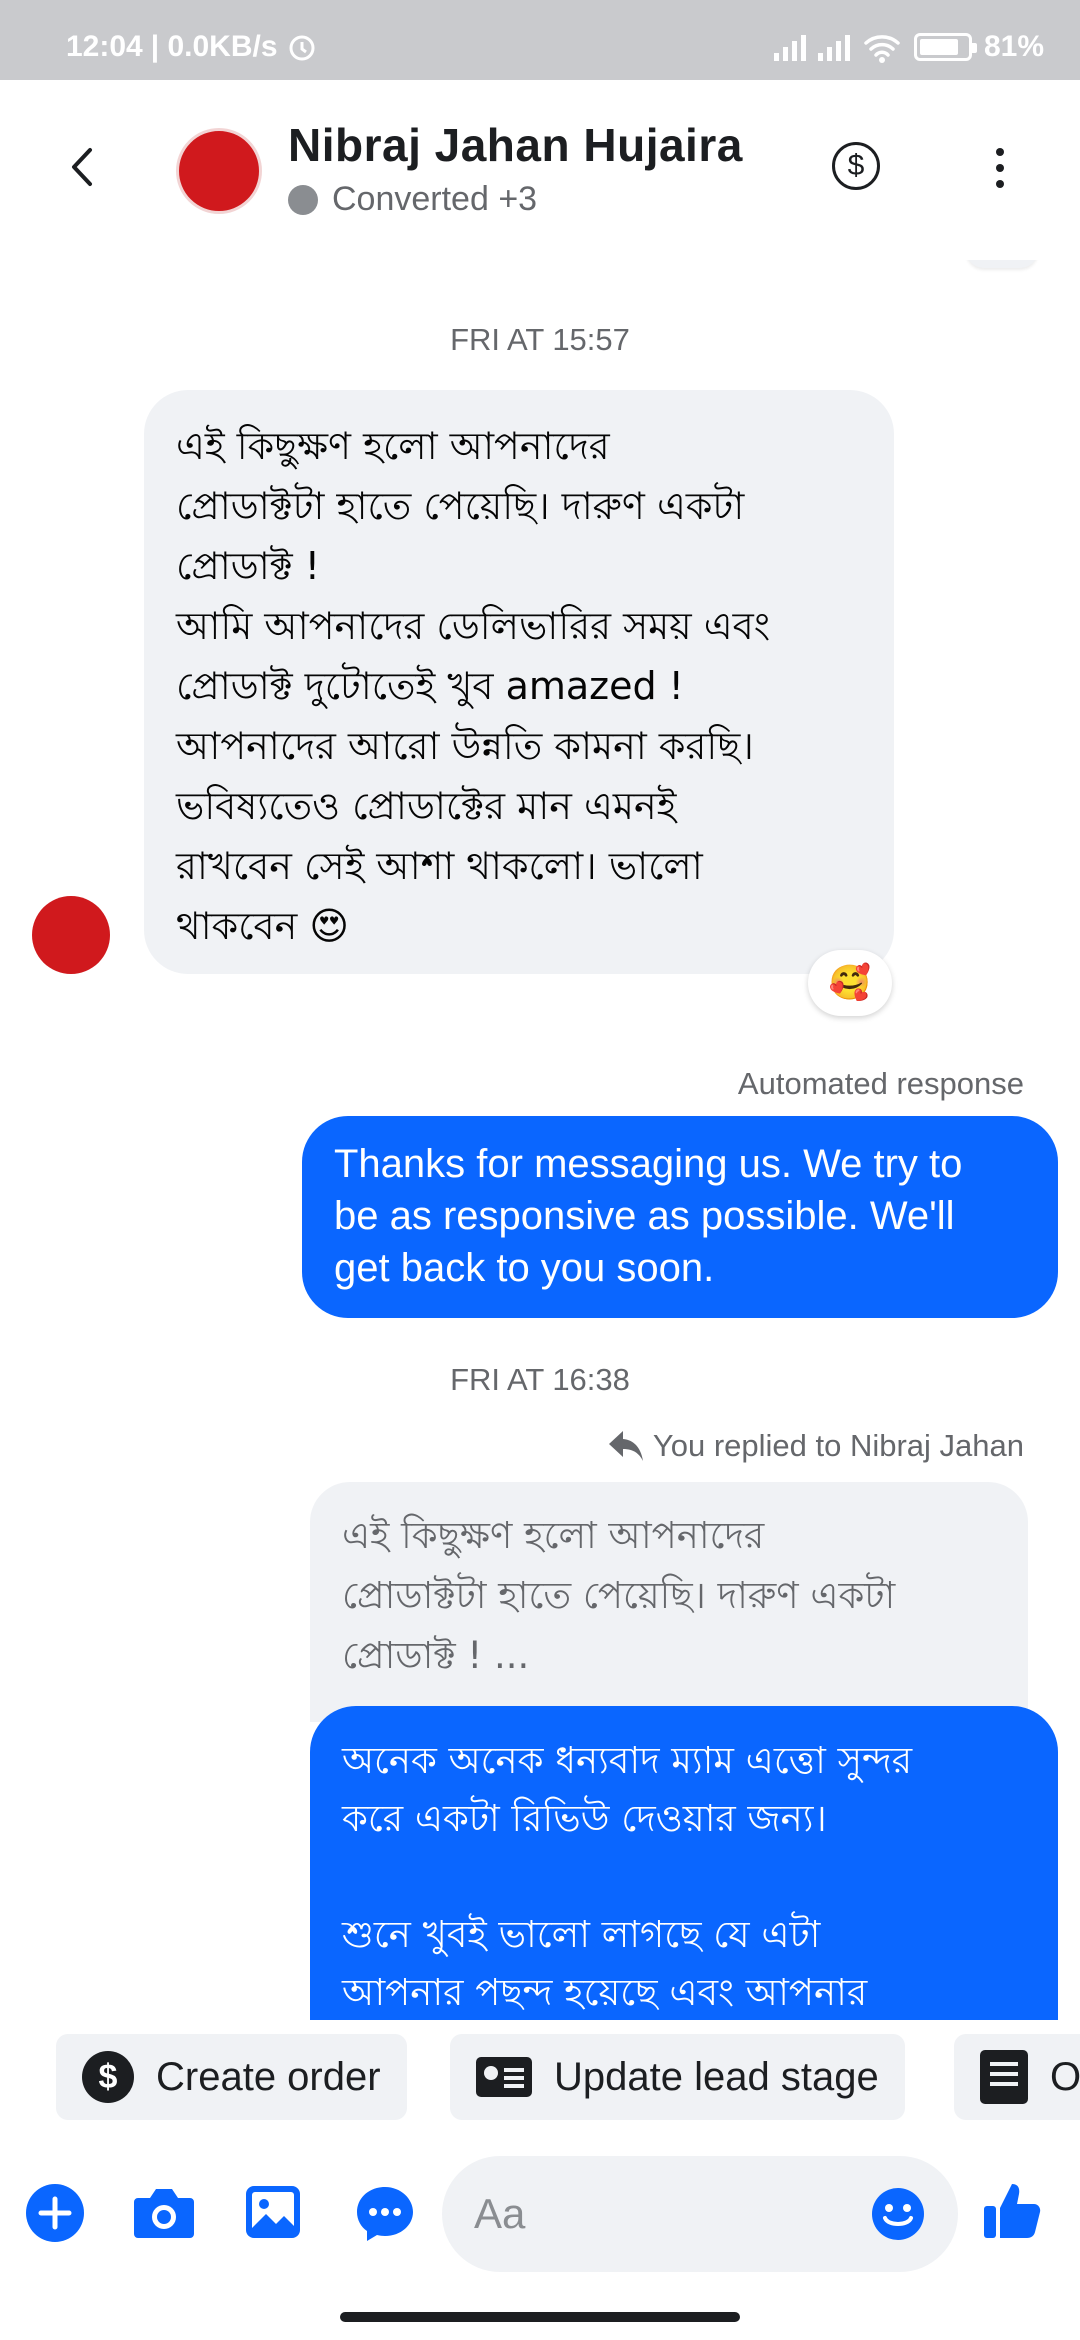 The height and width of the screenshot is (2340, 1080). I want to click on create-order-button: $ Create order, so click(231, 2077).